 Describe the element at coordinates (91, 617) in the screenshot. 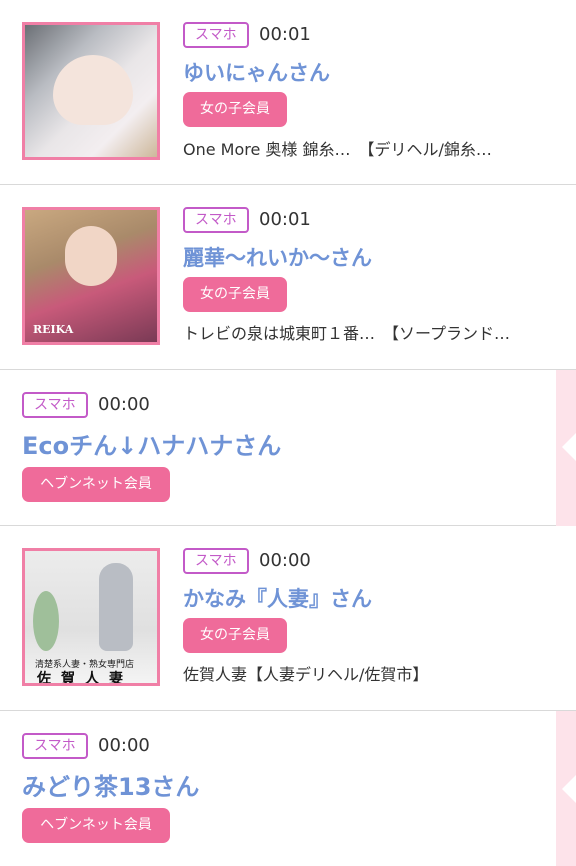

I see `profile-thumbnail: 清楚系人妻・熟女専門店 佐賀人妻` at that location.